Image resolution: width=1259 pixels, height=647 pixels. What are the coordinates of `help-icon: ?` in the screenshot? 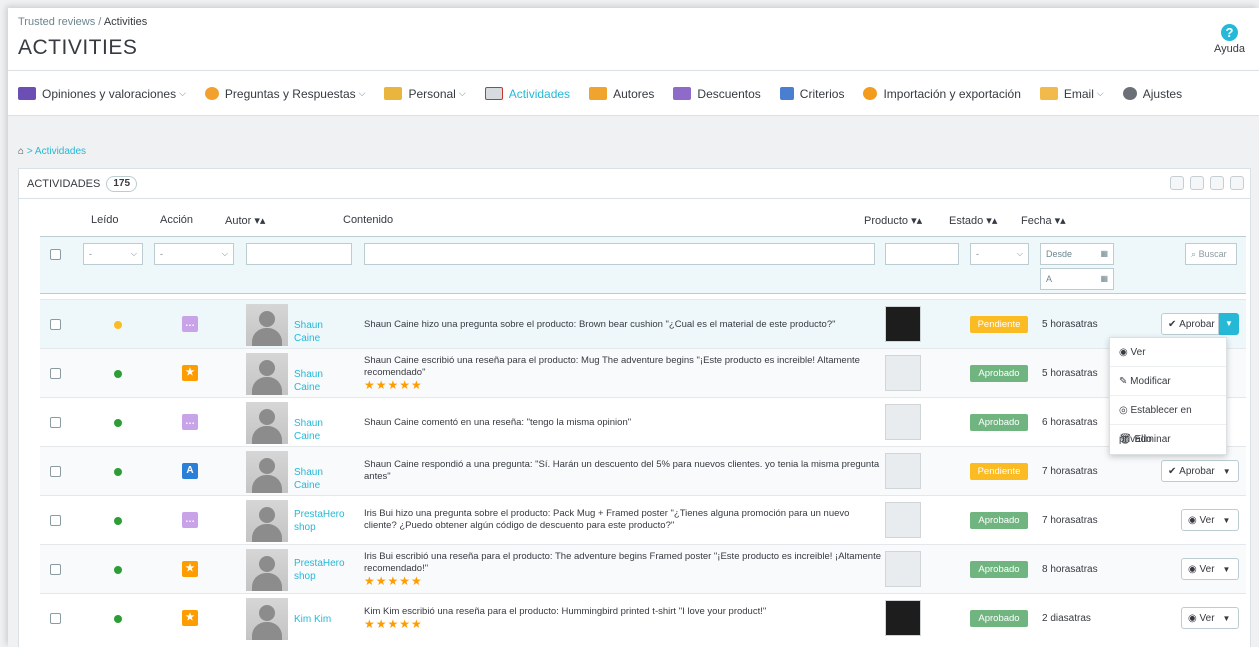 It's located at (1229, 32).